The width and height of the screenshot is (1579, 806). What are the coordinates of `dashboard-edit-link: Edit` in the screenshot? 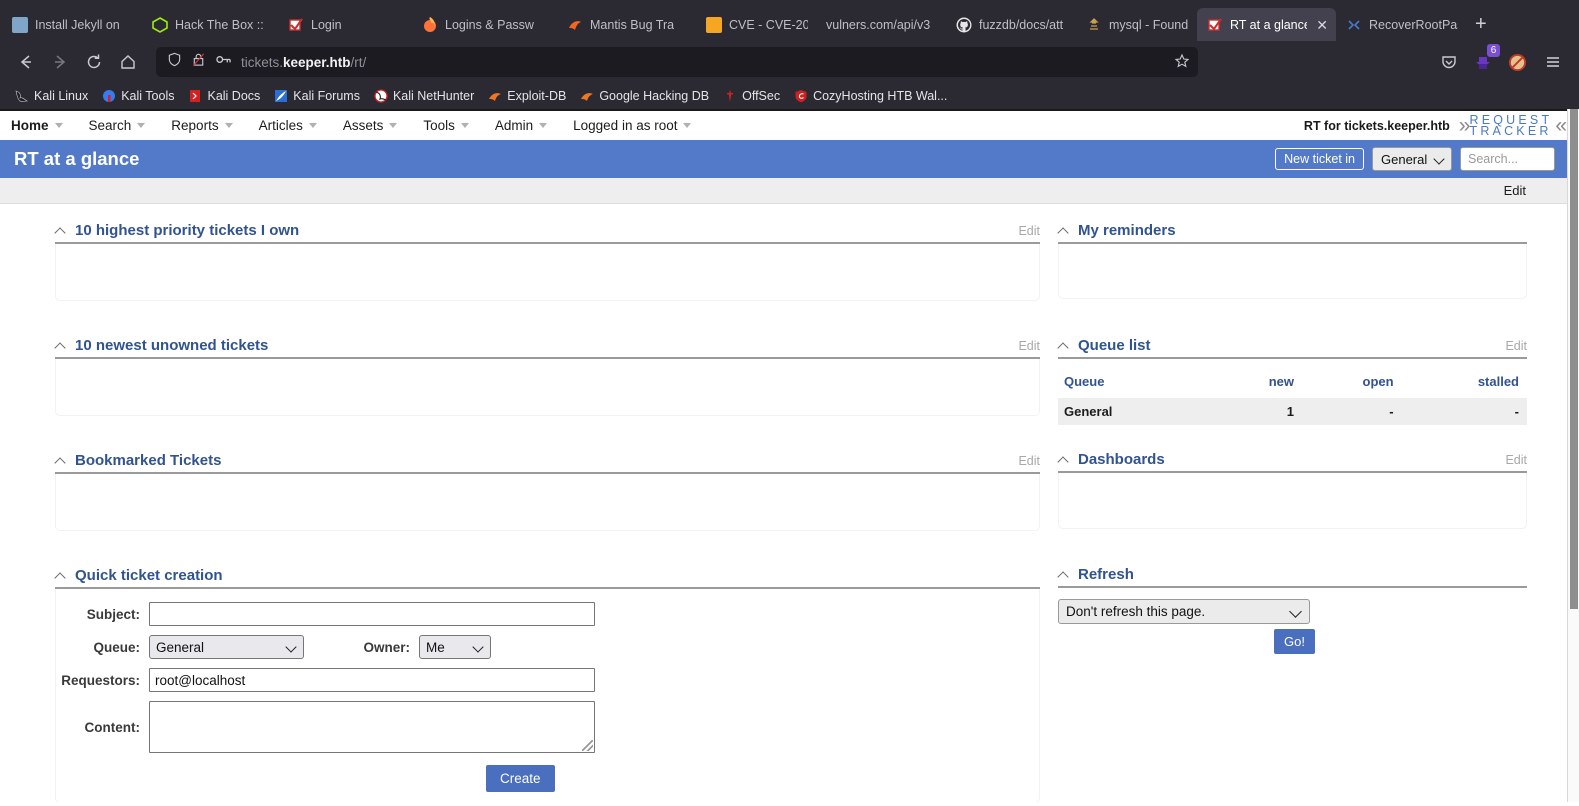 It's located at (1515, 190).